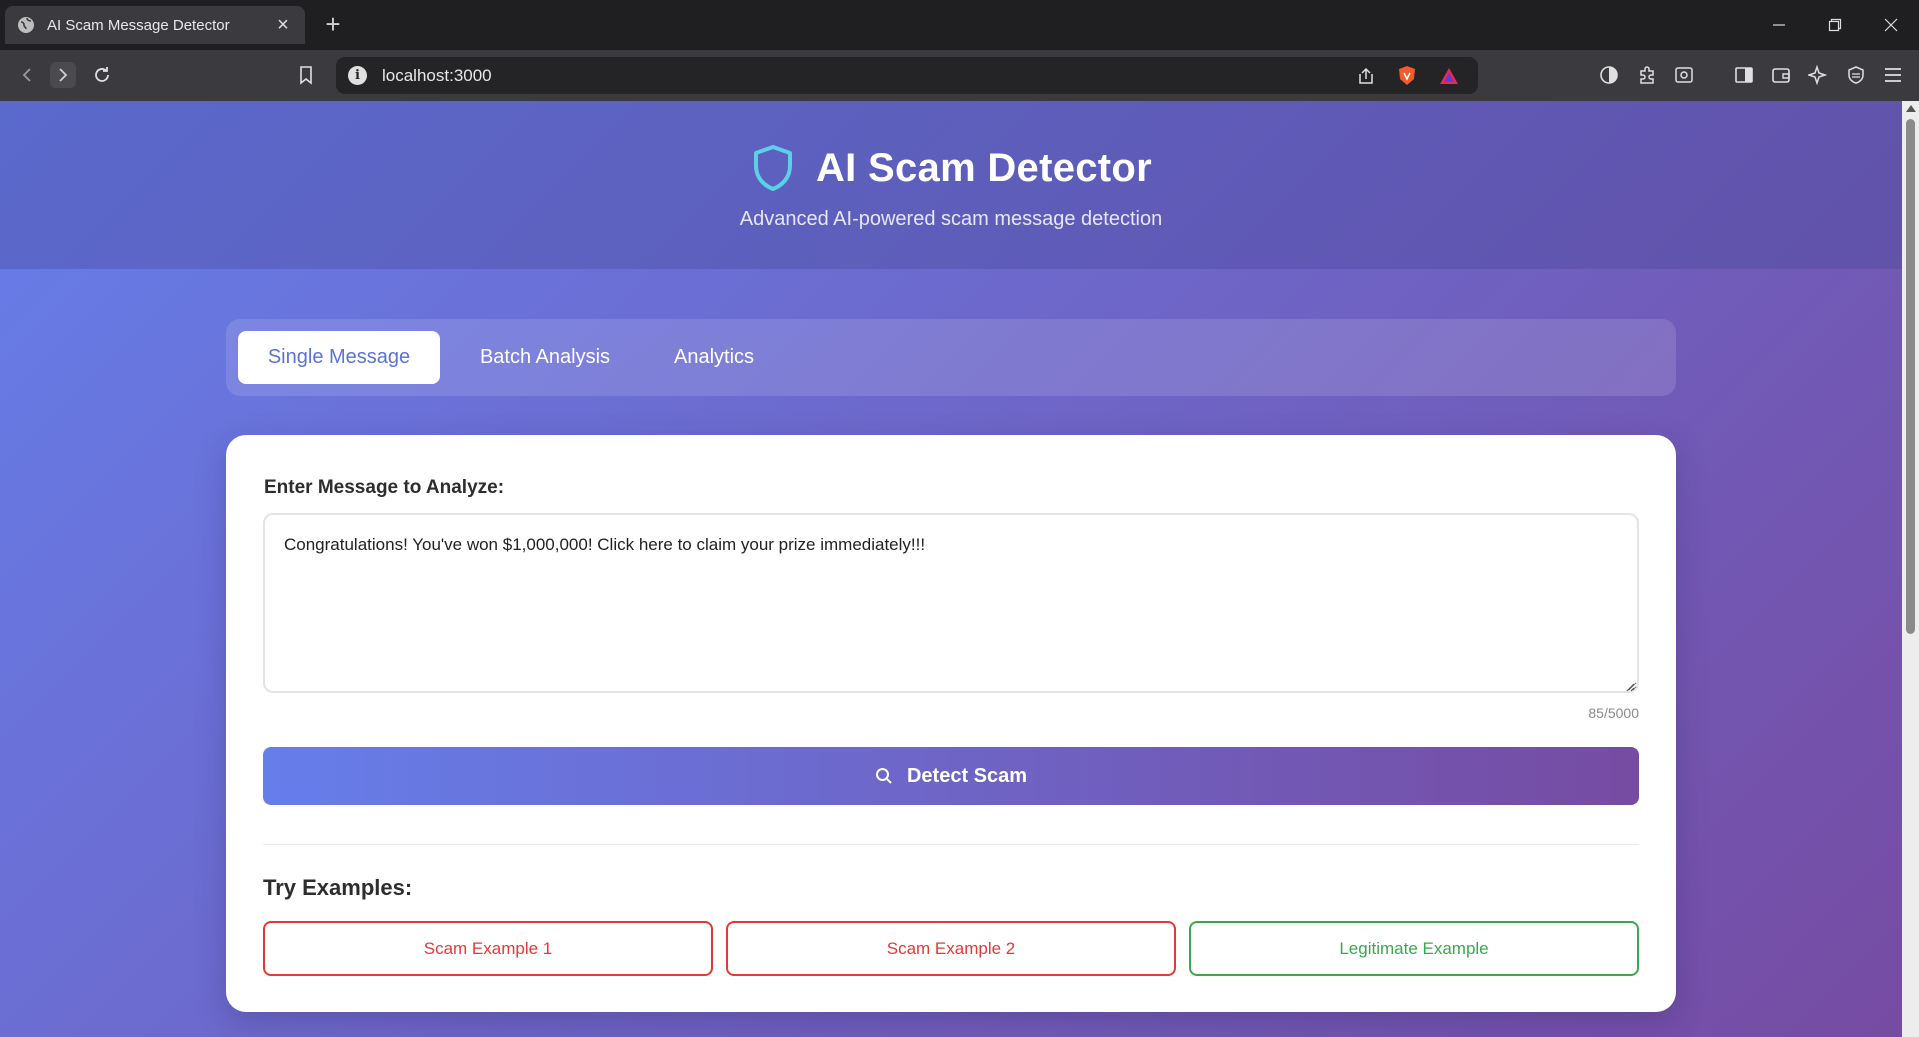 The width and height of the screenshot is (1919, 1037). What do you see at coordinates (959, 25) in the screenshot?
I see `browser-titlebar: AI Scam Message Detector × +` at bounding box center [959, 25].